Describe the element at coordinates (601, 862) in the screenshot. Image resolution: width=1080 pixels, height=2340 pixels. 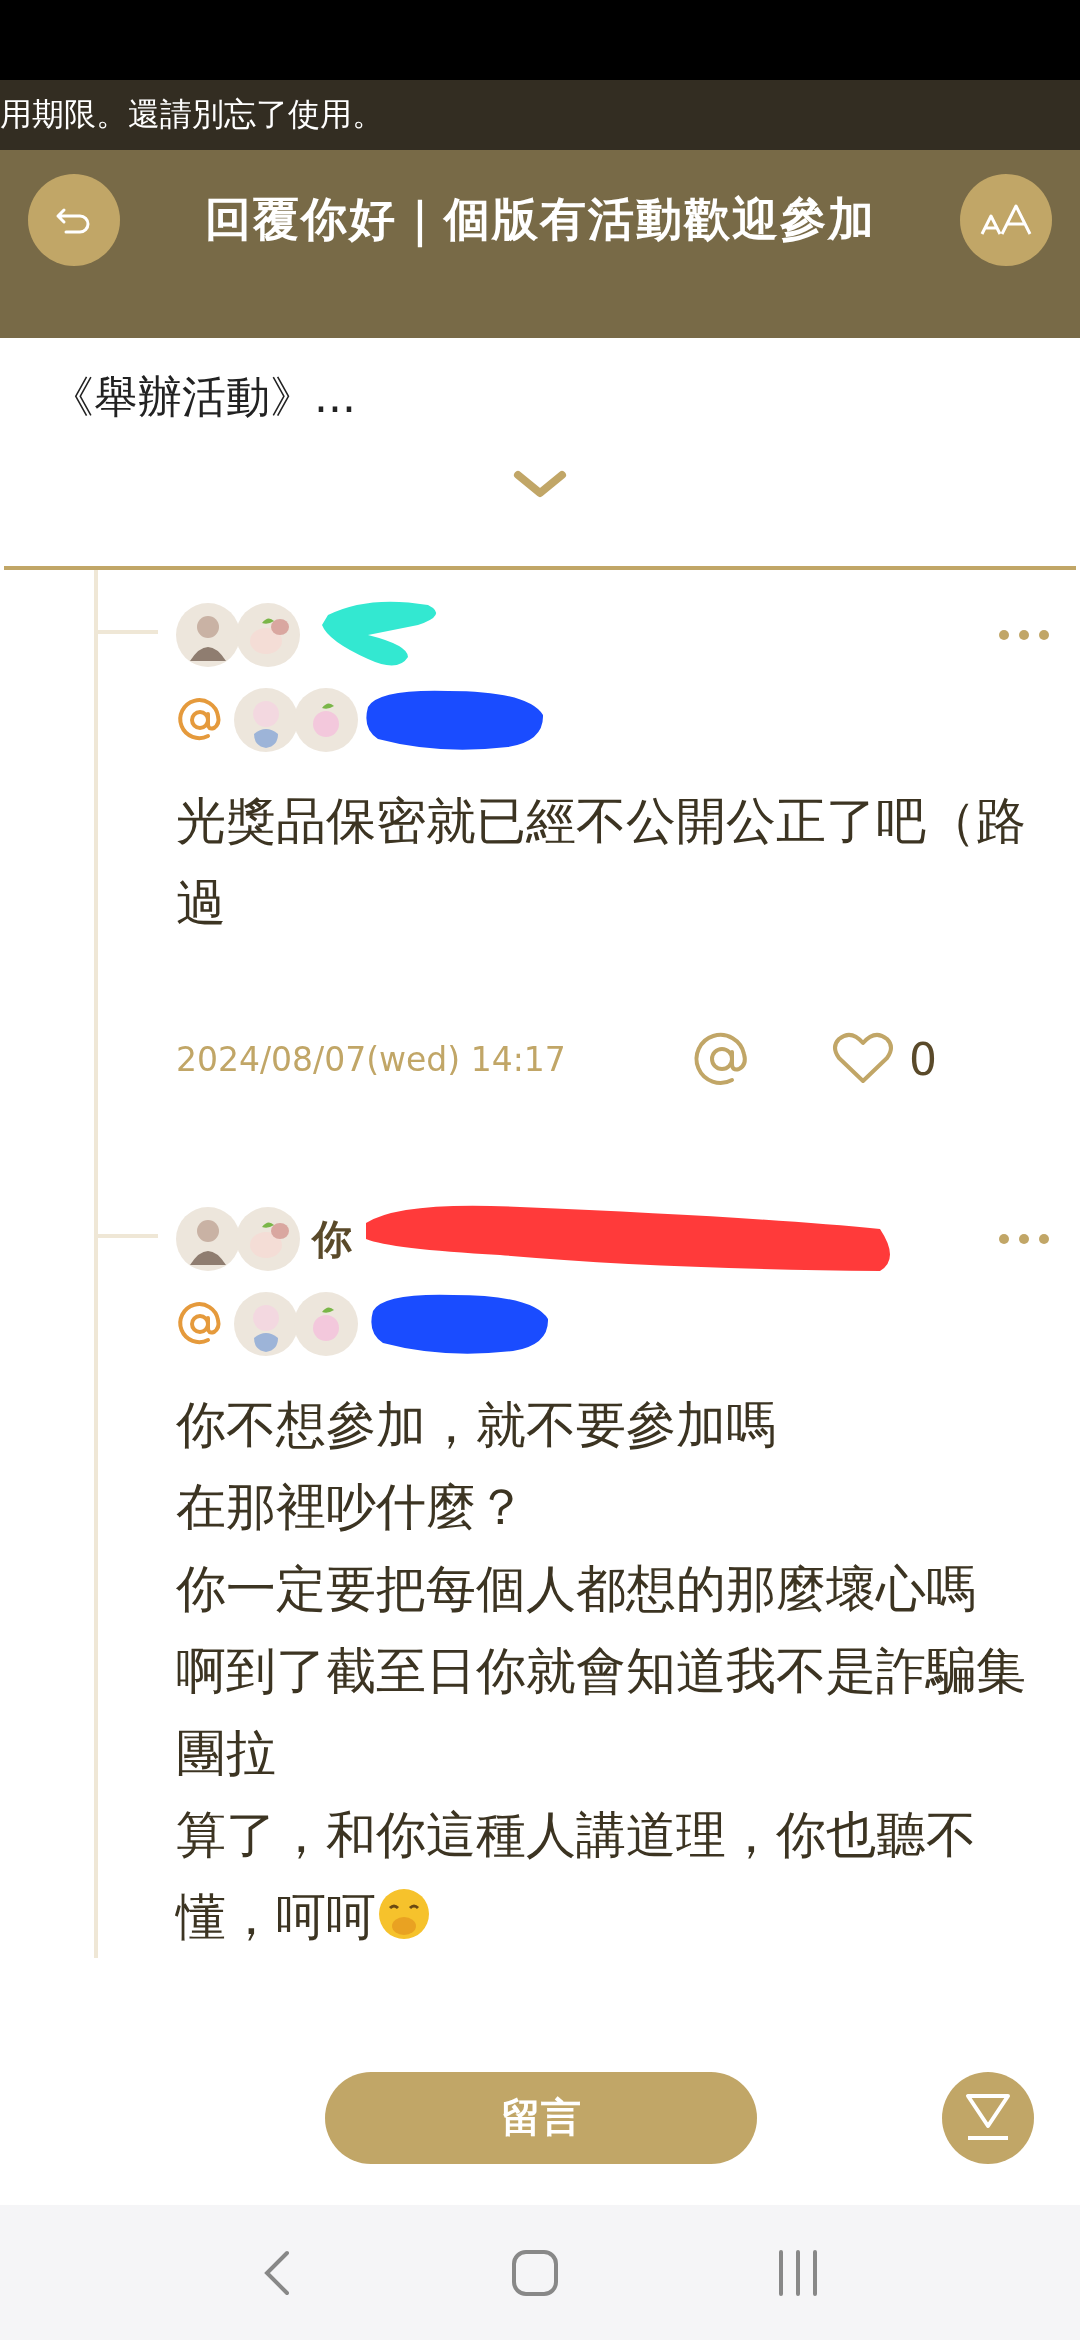
I see `comment-text: 光獎品保密就已經不公開公正了吧（路過` at that location.